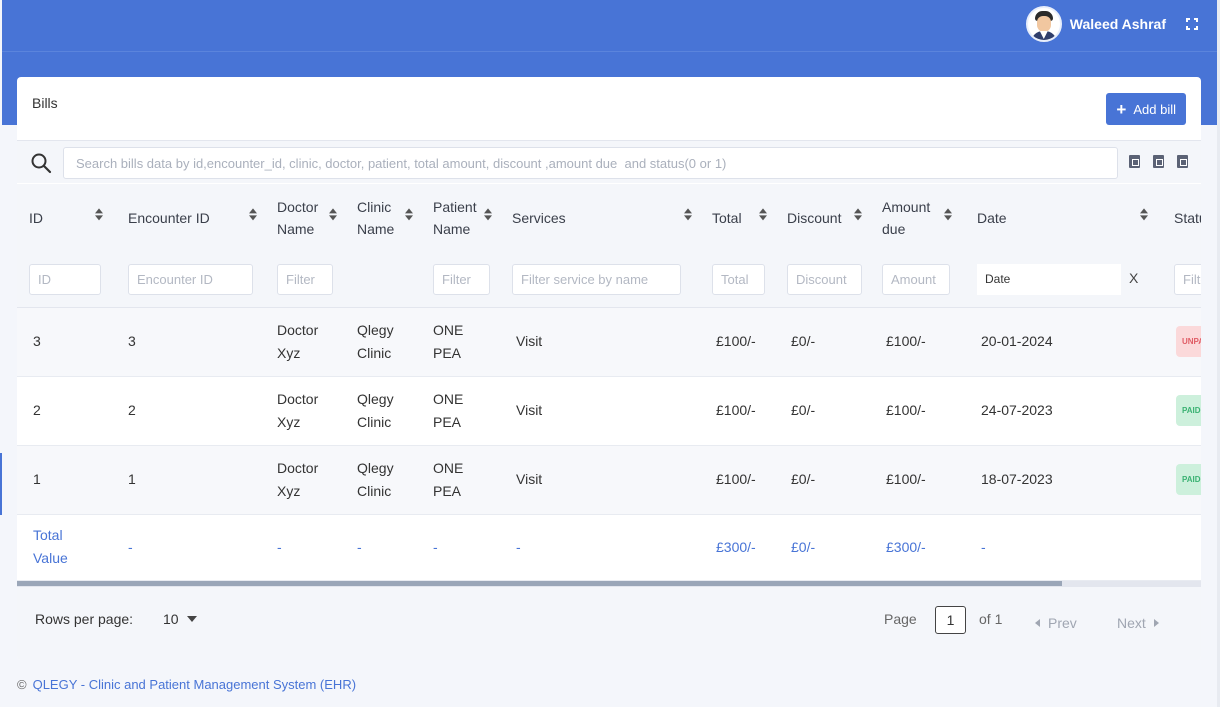 The width and height of the screenshot is (1220, 707). I want to click on rows-per-page-value: 10, so click(171, 619).